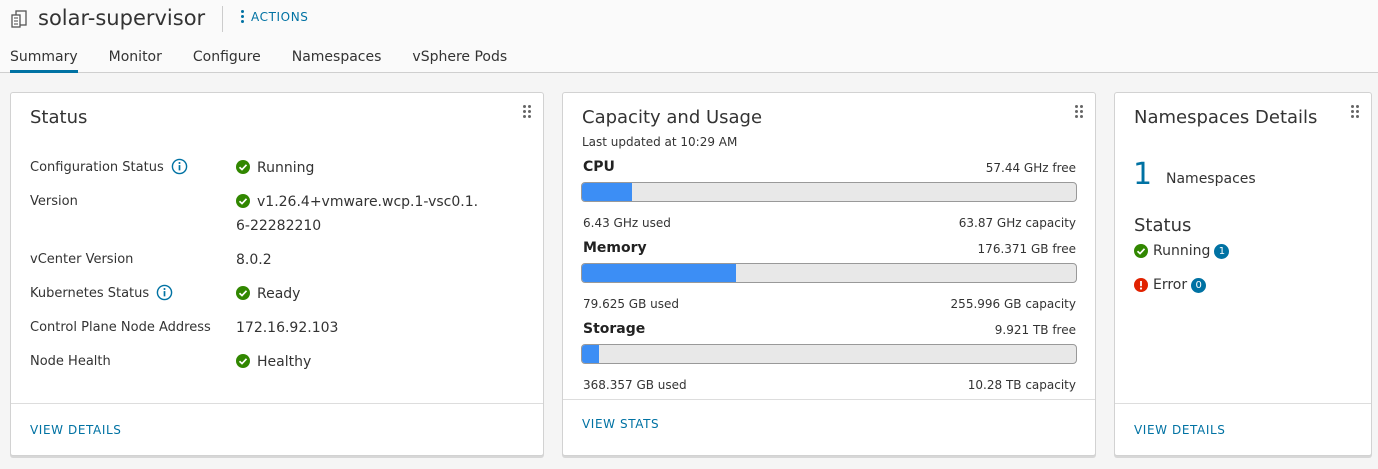 This screenshot has width=1378, height=469. What do you see at coordinates (599, 167) in the screenshot?
I see `cpu-label: CPU` at bounding box center [599, 167].